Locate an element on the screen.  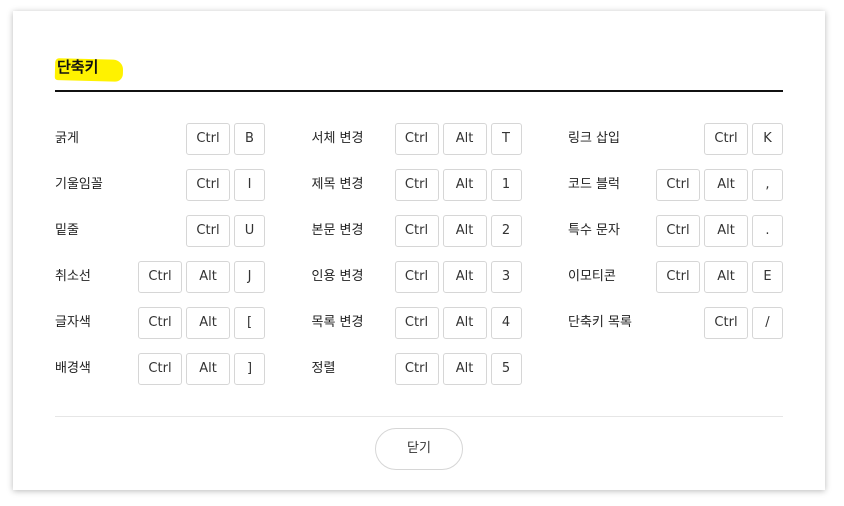
shortcut-row: 서체 변경 Ctrl Alt T is located at coordinates (417, 146).